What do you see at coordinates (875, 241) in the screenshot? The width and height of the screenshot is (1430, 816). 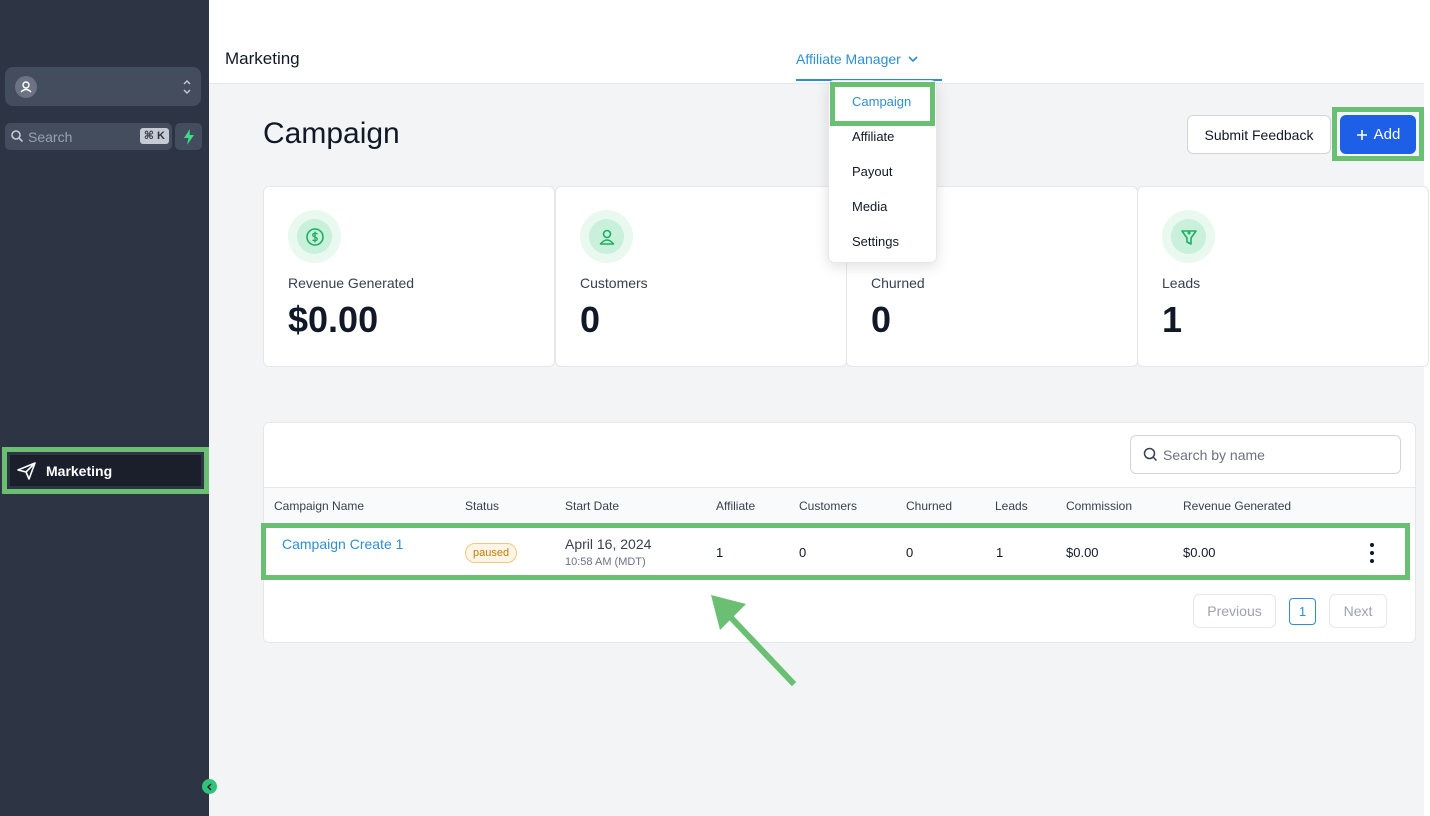 I see `menu-item-settings: Settings` at bounding box center [875, 241].